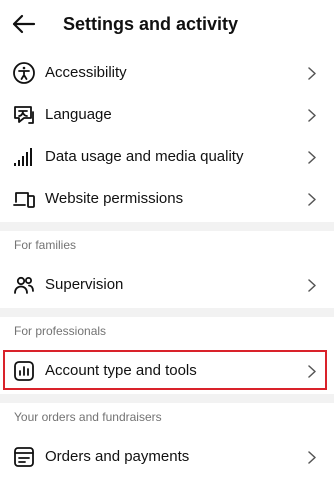 Image resolution: width=334 pixels, height=482 pixels. Describe the element at coordinates (45, 245) in the screenshot. I see `section-header-families: For families` at that location.